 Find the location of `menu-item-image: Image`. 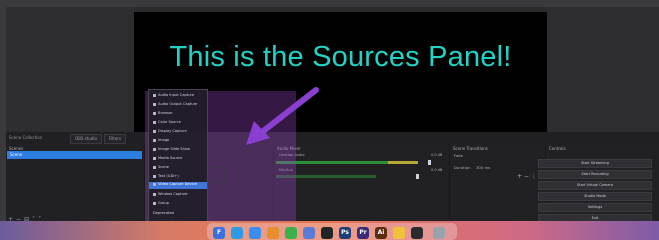

menu-item-image: Image is located at coordinates (161, 140).